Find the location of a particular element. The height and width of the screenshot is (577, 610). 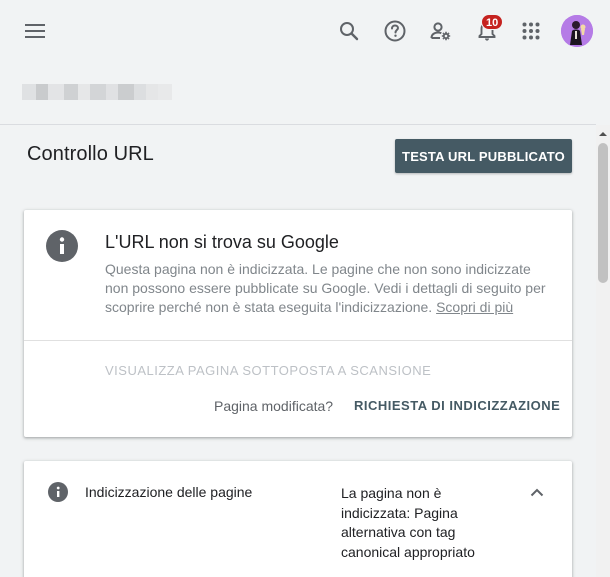

apps-grid-icon is located at coordinates (531, 31).